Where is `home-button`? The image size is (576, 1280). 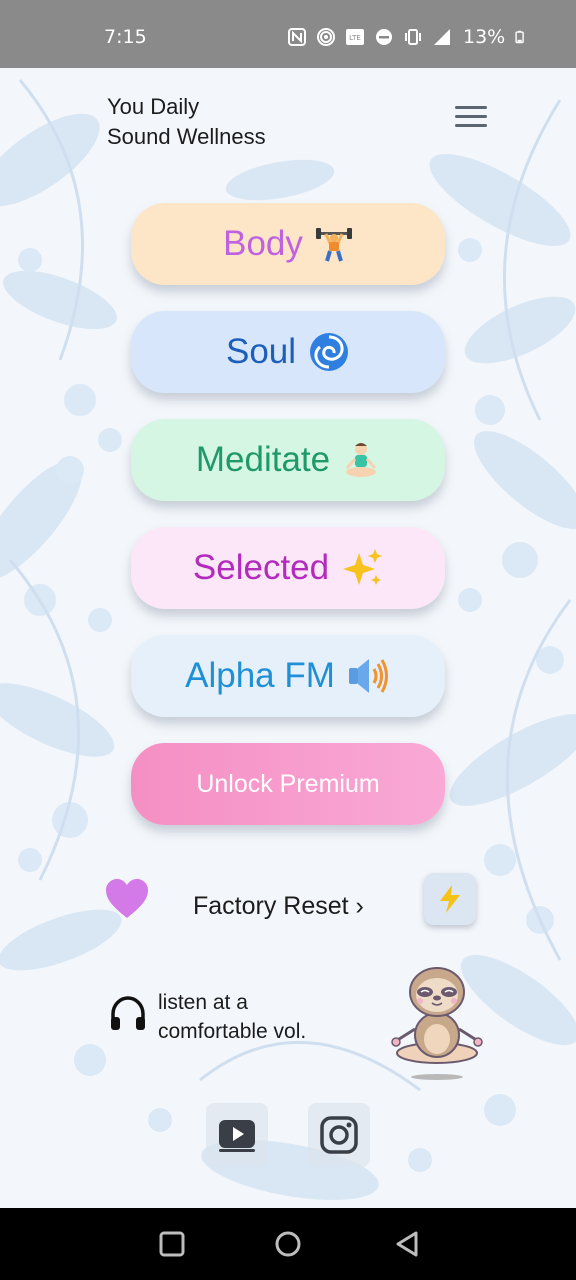
home-button is located at coordinates (288, 1244).